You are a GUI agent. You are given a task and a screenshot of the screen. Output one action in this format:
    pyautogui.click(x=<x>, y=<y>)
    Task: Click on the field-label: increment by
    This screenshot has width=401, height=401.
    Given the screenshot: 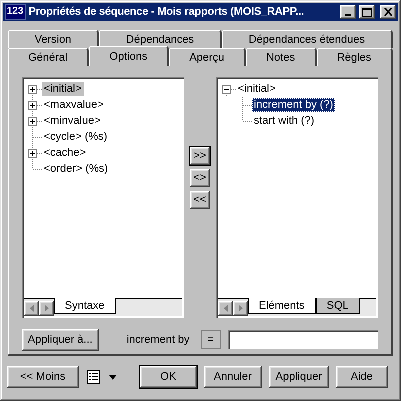 What is the action you would take?
    pyautogui.click(x=158, y=340)
    